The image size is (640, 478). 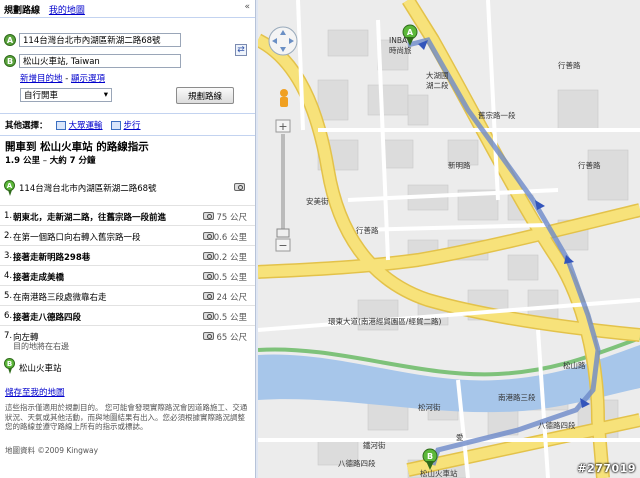 I want to click on start-address: 114台灣台北市內湖區新湖二路68號, so click(x=88, y=189).